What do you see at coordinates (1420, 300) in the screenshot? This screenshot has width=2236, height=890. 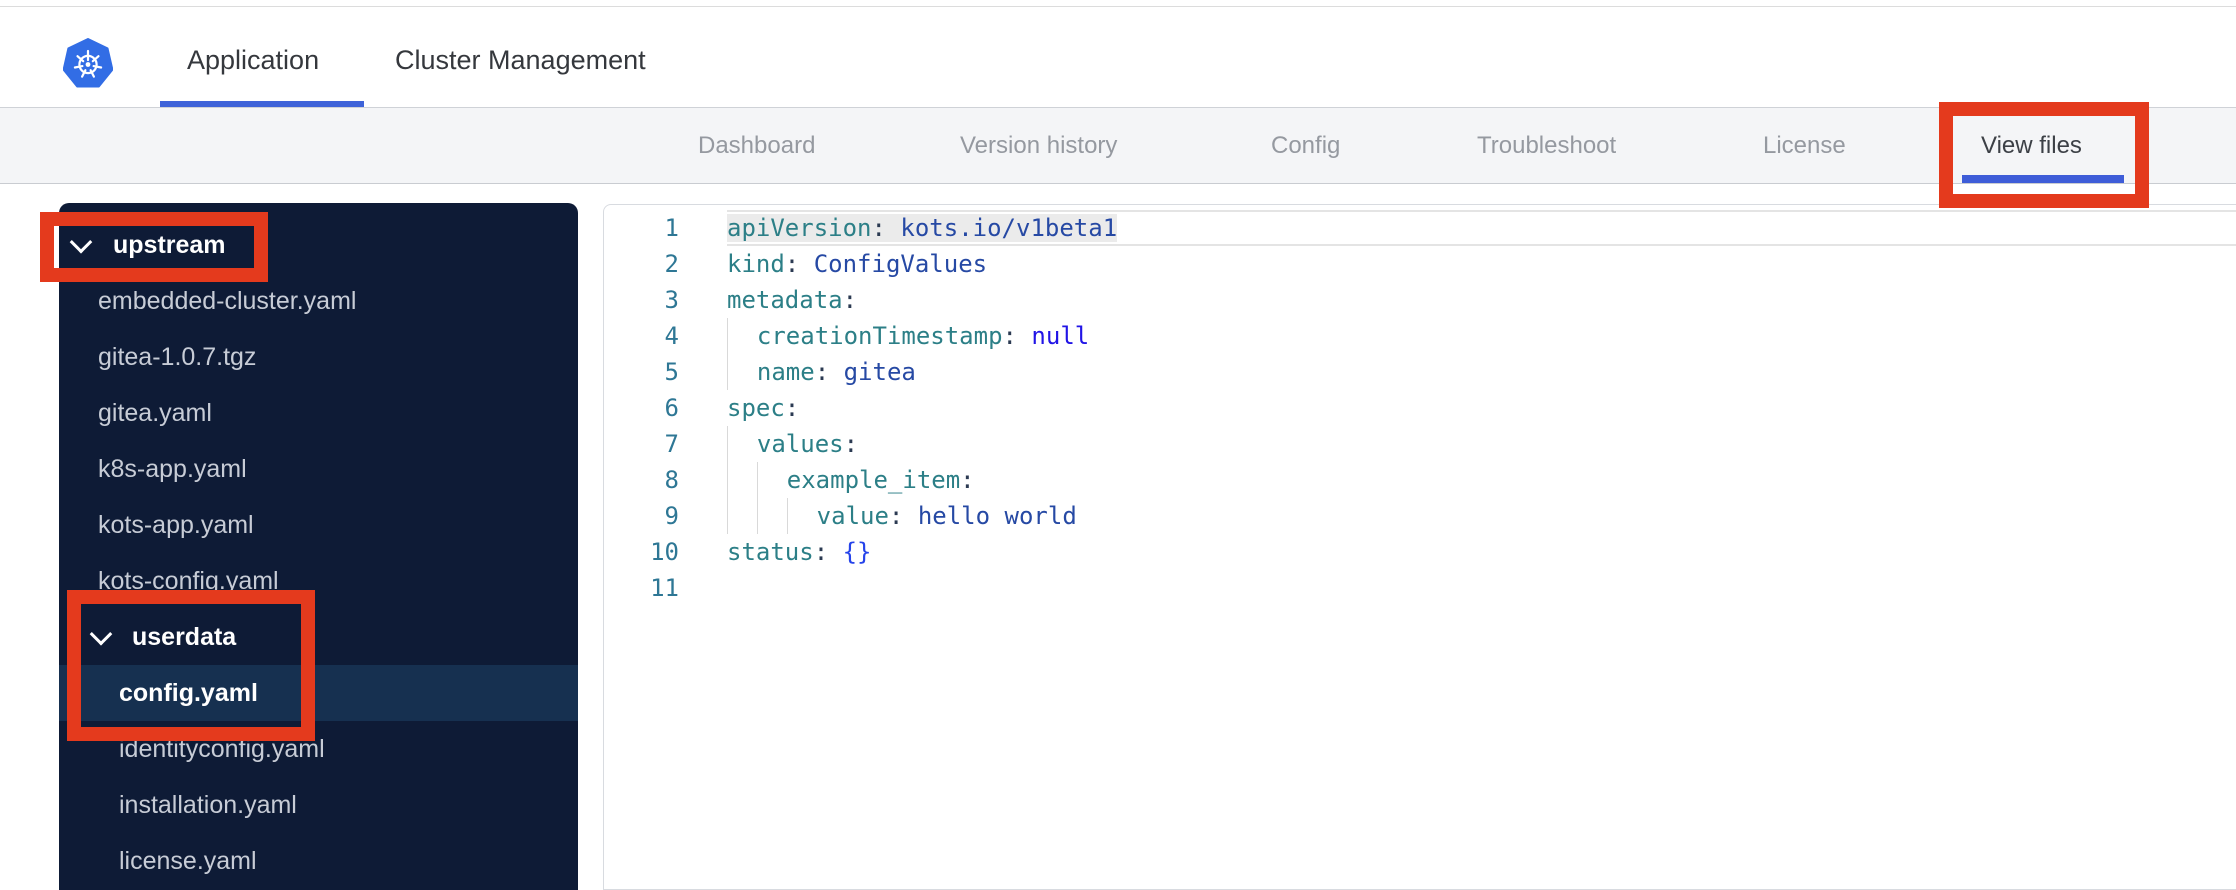 I see `code-line-3: 3 metadata:` at bounding box center [1420, 300].